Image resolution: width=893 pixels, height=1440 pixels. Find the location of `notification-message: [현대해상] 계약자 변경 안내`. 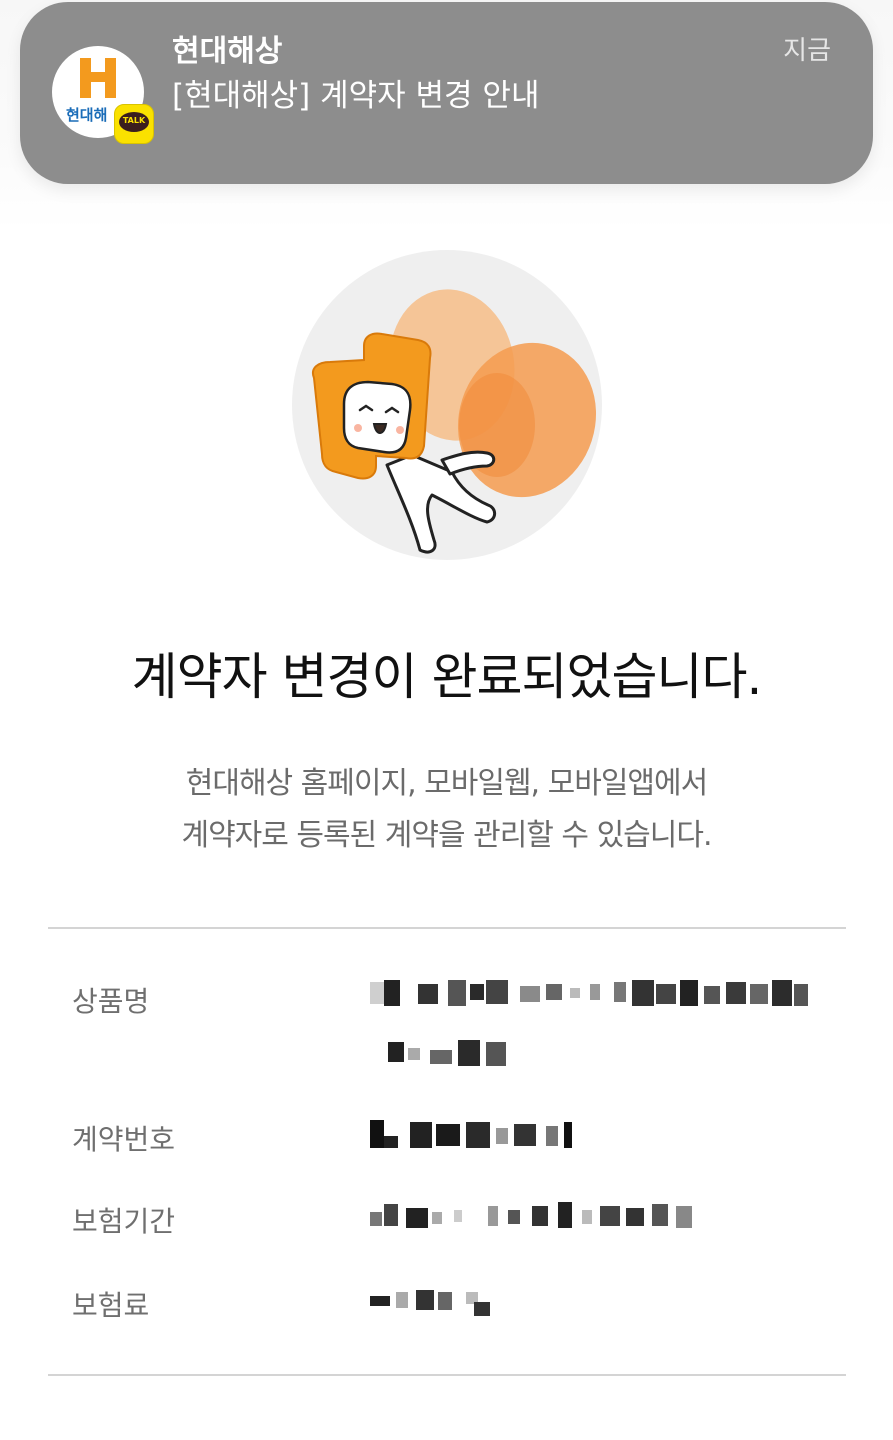

notification-message: [현대해상] 계약자 변경 안내 is located at coordinates (356, 96).